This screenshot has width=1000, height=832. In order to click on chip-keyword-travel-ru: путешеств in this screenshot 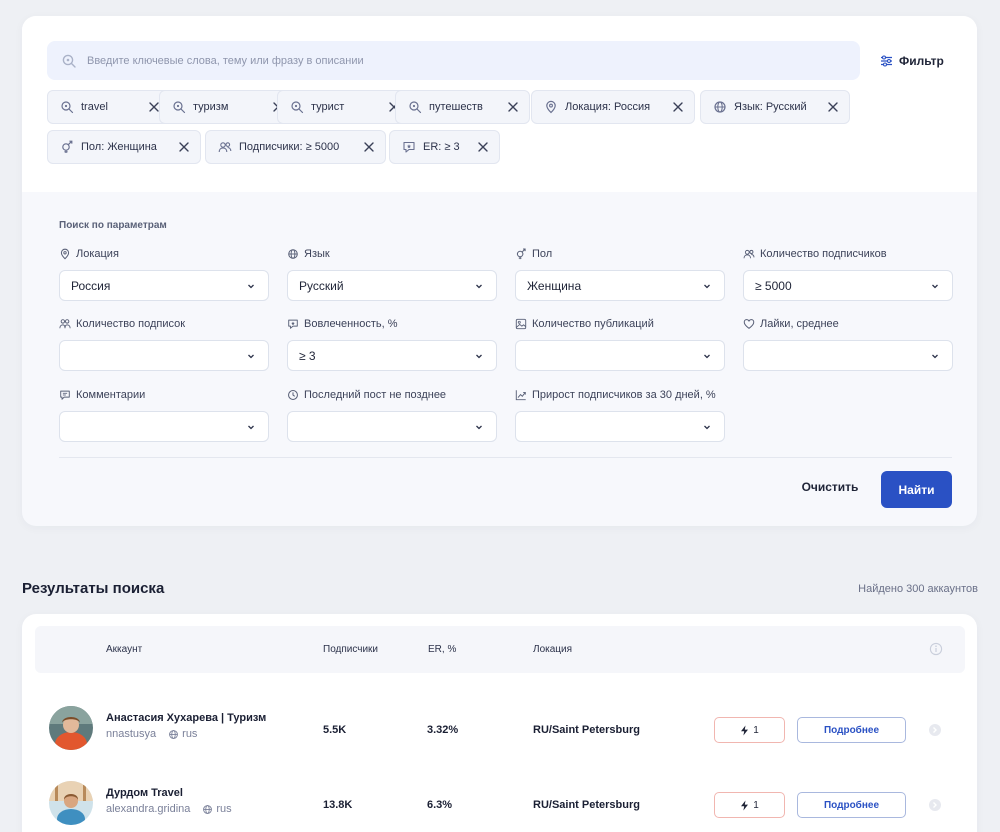, I will do `click(462, 107)`.